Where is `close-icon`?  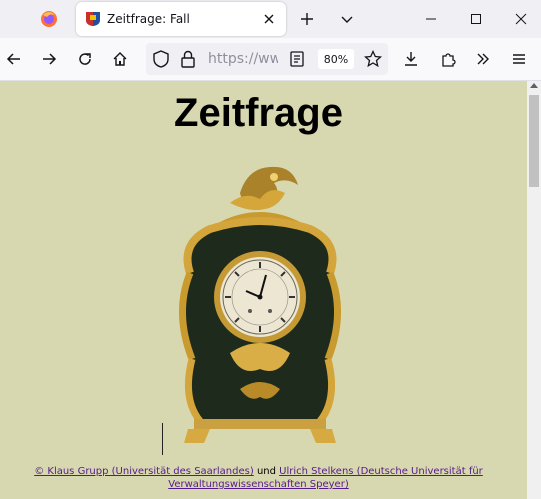 close-icon is located at coordinates (269, 19).